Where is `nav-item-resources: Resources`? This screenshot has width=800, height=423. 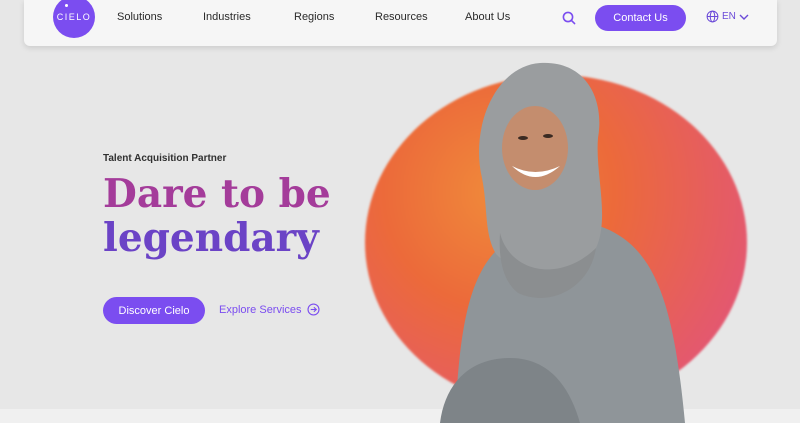
nav-item-resources: Resources is located at coordinates (401, 17).